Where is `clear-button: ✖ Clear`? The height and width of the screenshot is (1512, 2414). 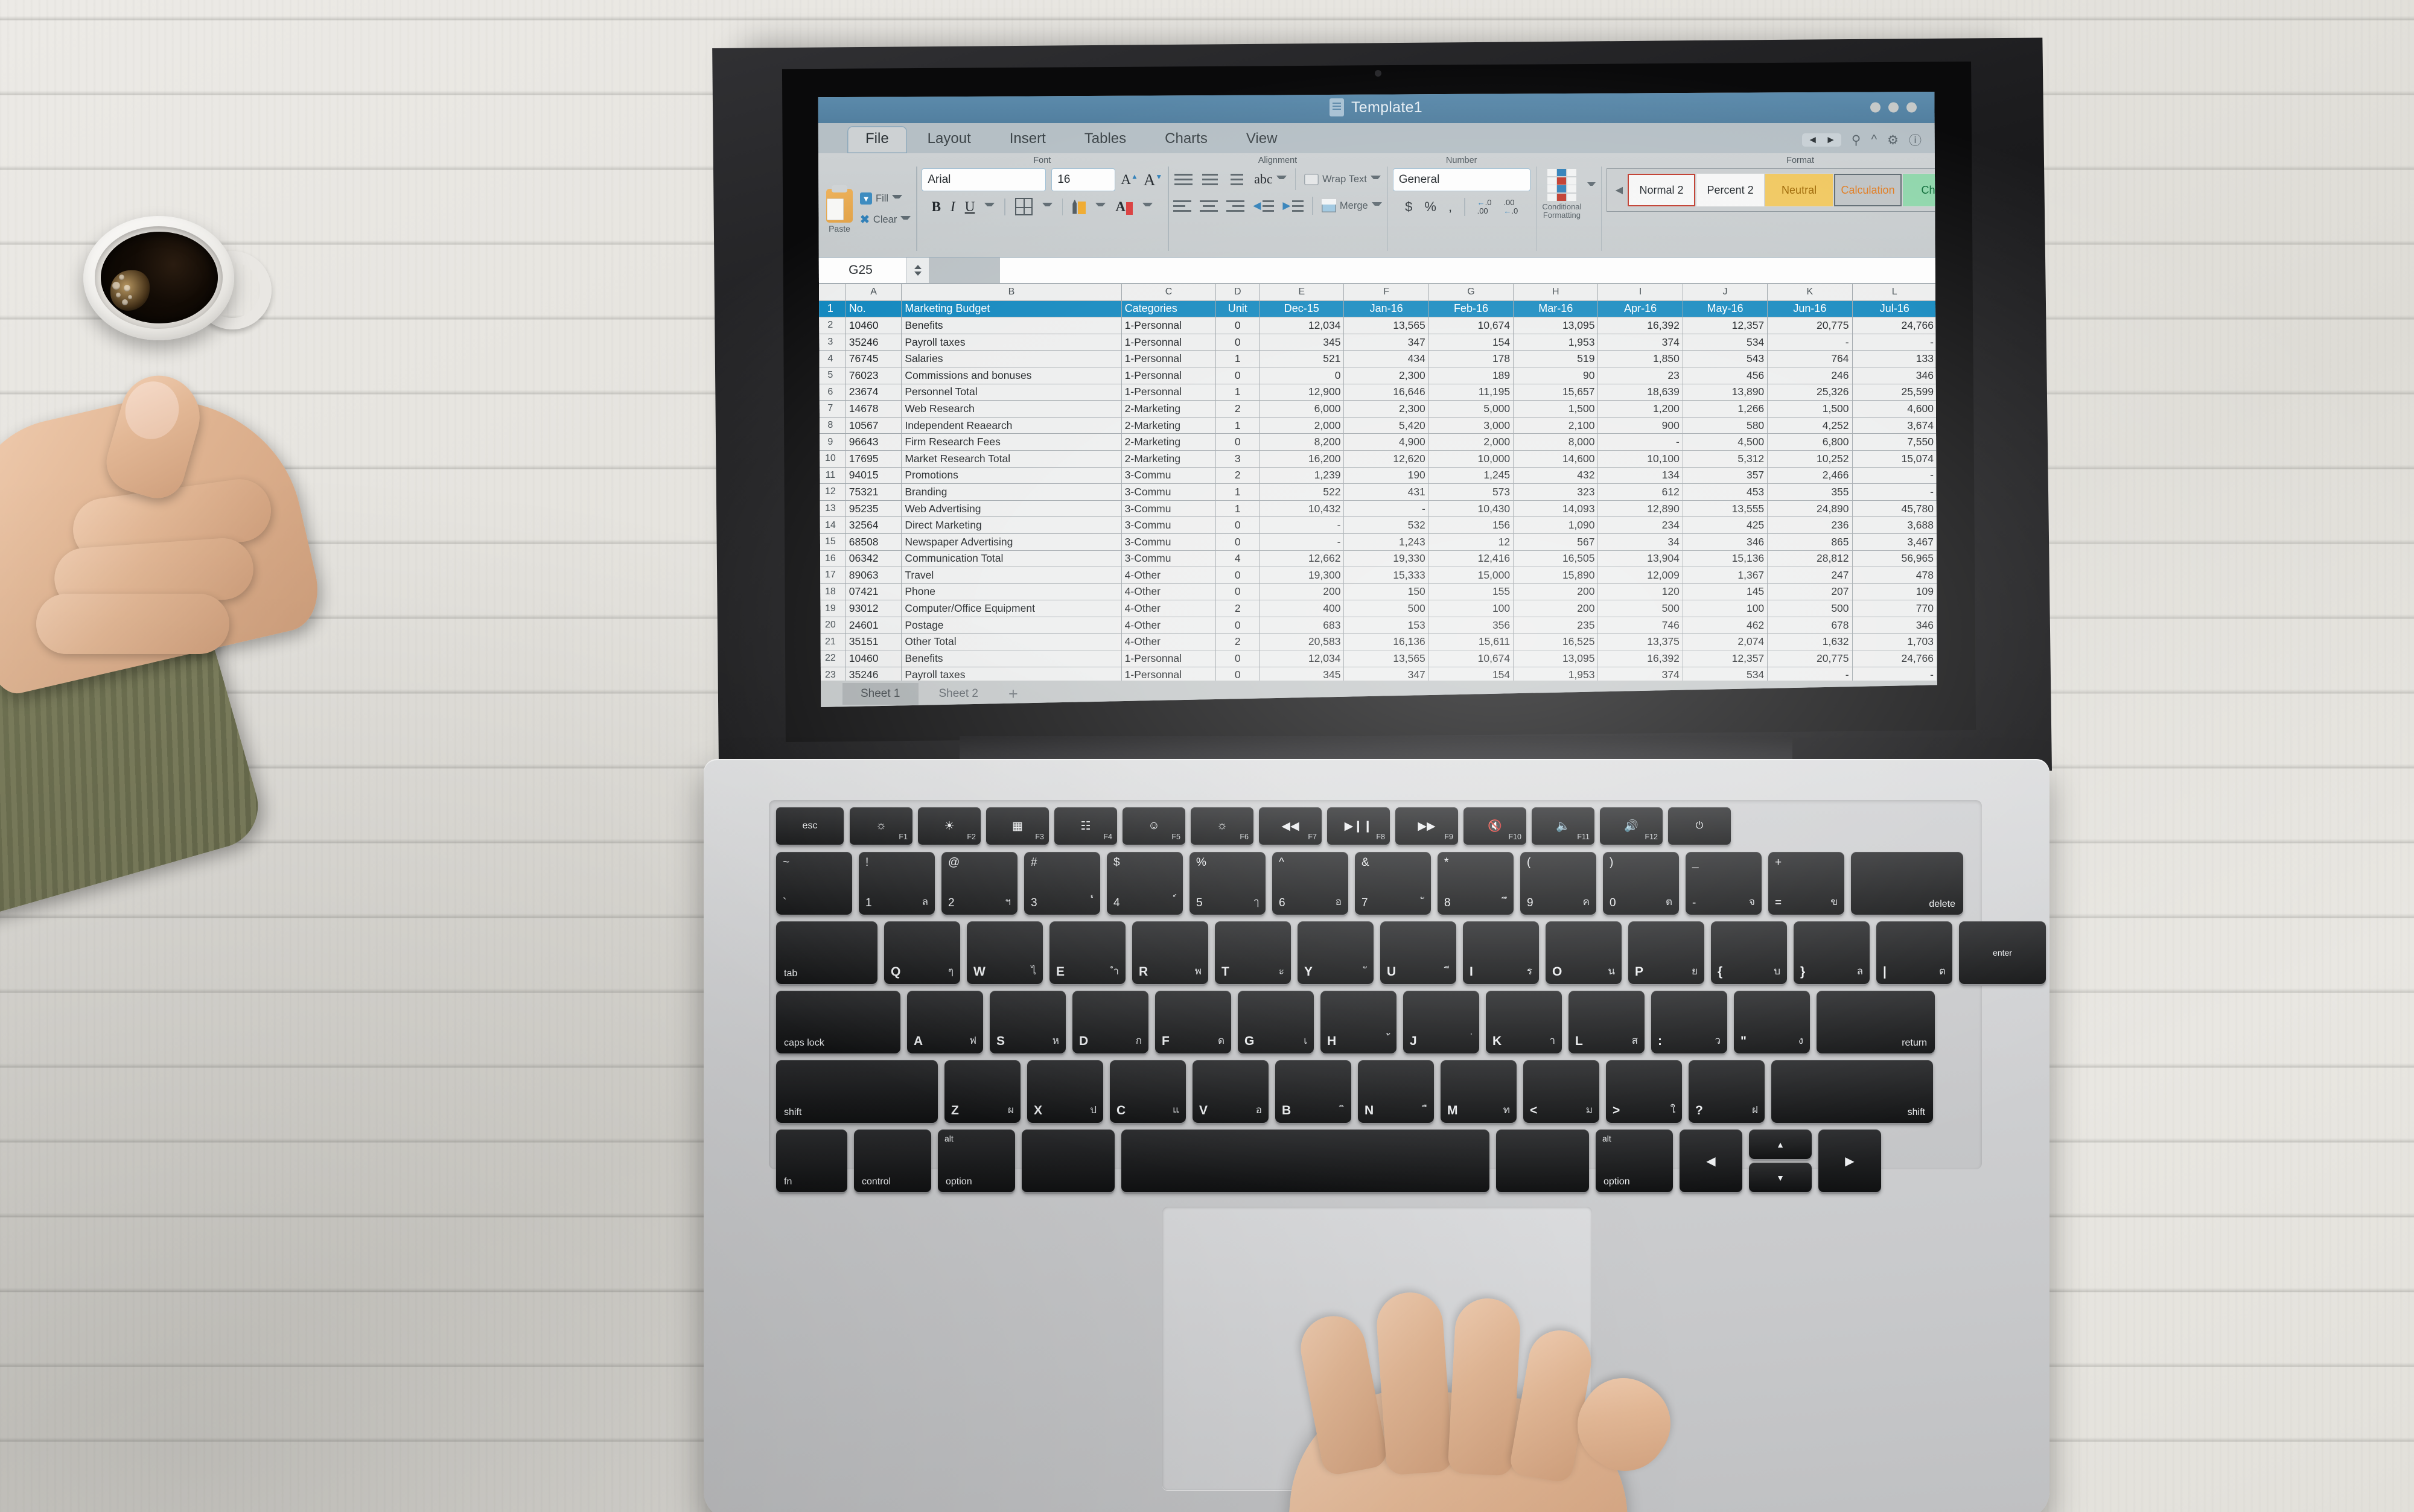
clear-button: ✖ Clear is located at coordinates (885, 220).